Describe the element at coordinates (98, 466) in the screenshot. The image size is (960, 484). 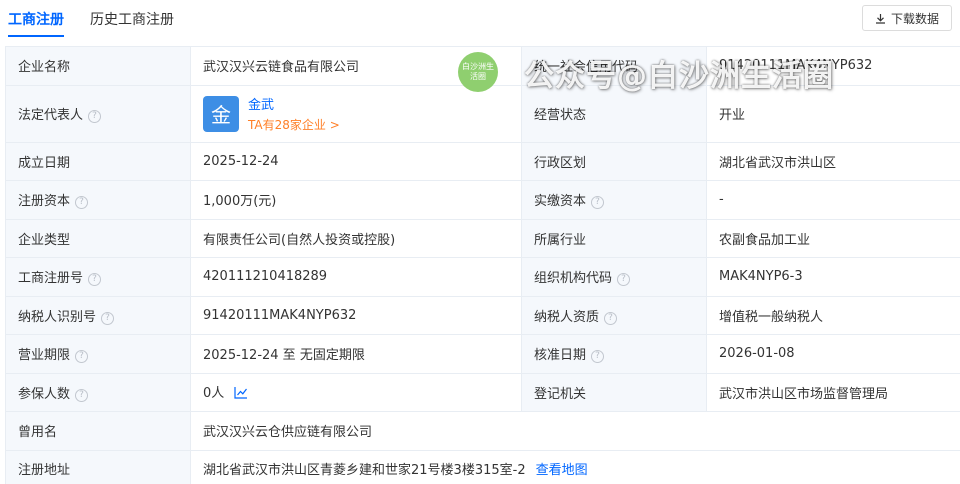
I see `address-label: 注册地址` at that location.